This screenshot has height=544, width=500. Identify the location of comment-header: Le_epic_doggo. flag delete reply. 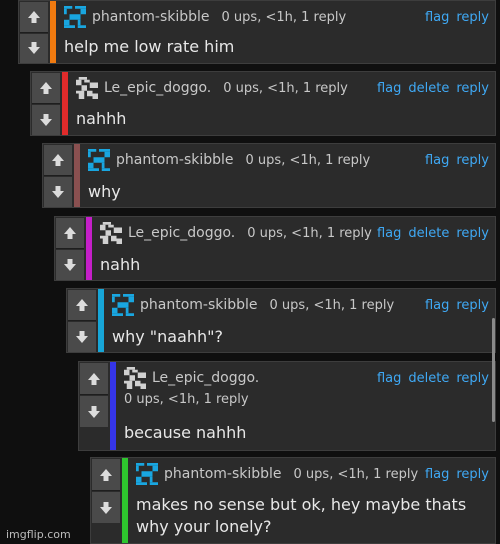
(306, 378).